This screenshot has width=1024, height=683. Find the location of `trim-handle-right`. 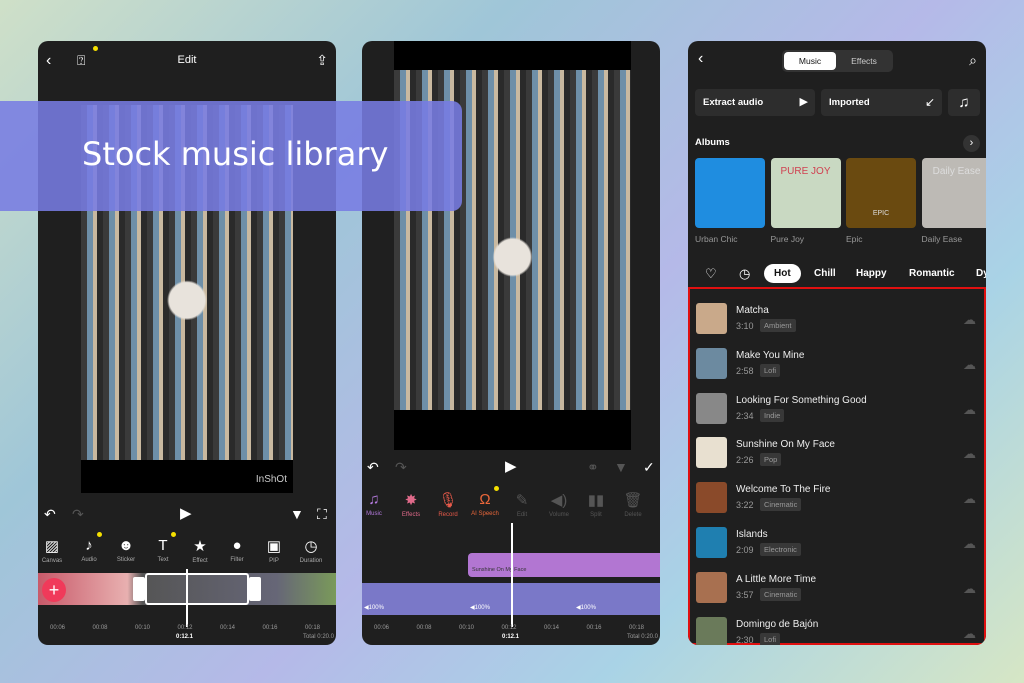

trim-handle-right is located at coordinates (255, 589).